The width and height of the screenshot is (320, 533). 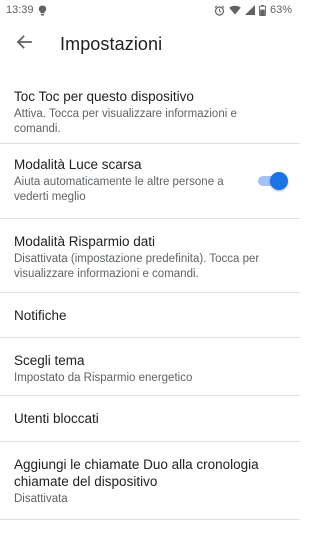 I want to click on status-right: 63%, so click(x=253, y=10).